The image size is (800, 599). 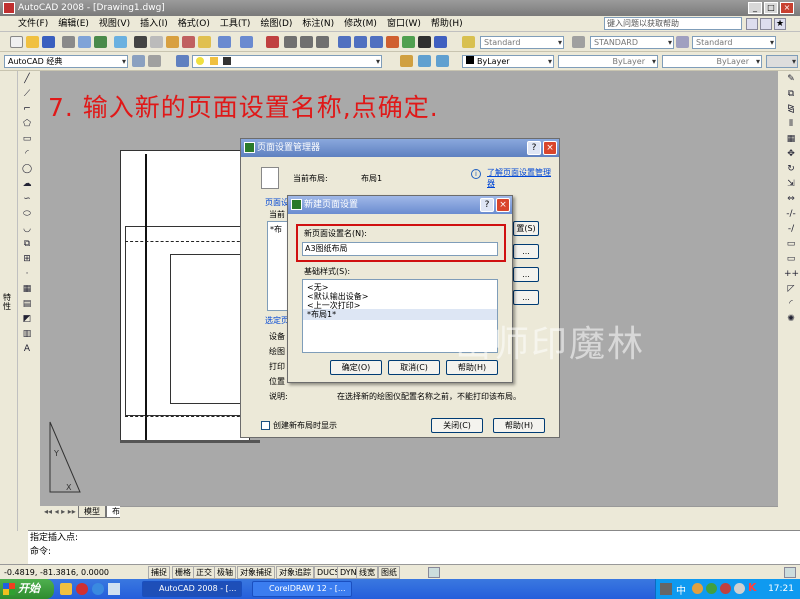 What do you see at coordinates (154, 24) in the screenshot?
I see `menu-insert: 插入(I)` at bounding box center [154, 24].